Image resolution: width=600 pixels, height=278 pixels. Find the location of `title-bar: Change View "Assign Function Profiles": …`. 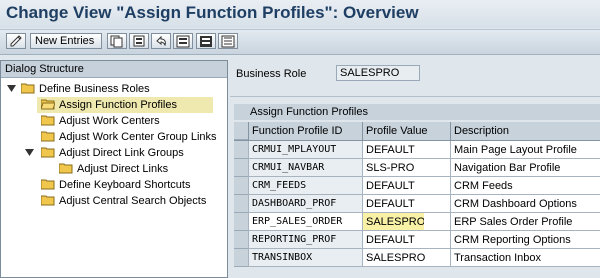

title-bar: Change View "Assign Function Profiles": … is located at coordinates (300, 14).